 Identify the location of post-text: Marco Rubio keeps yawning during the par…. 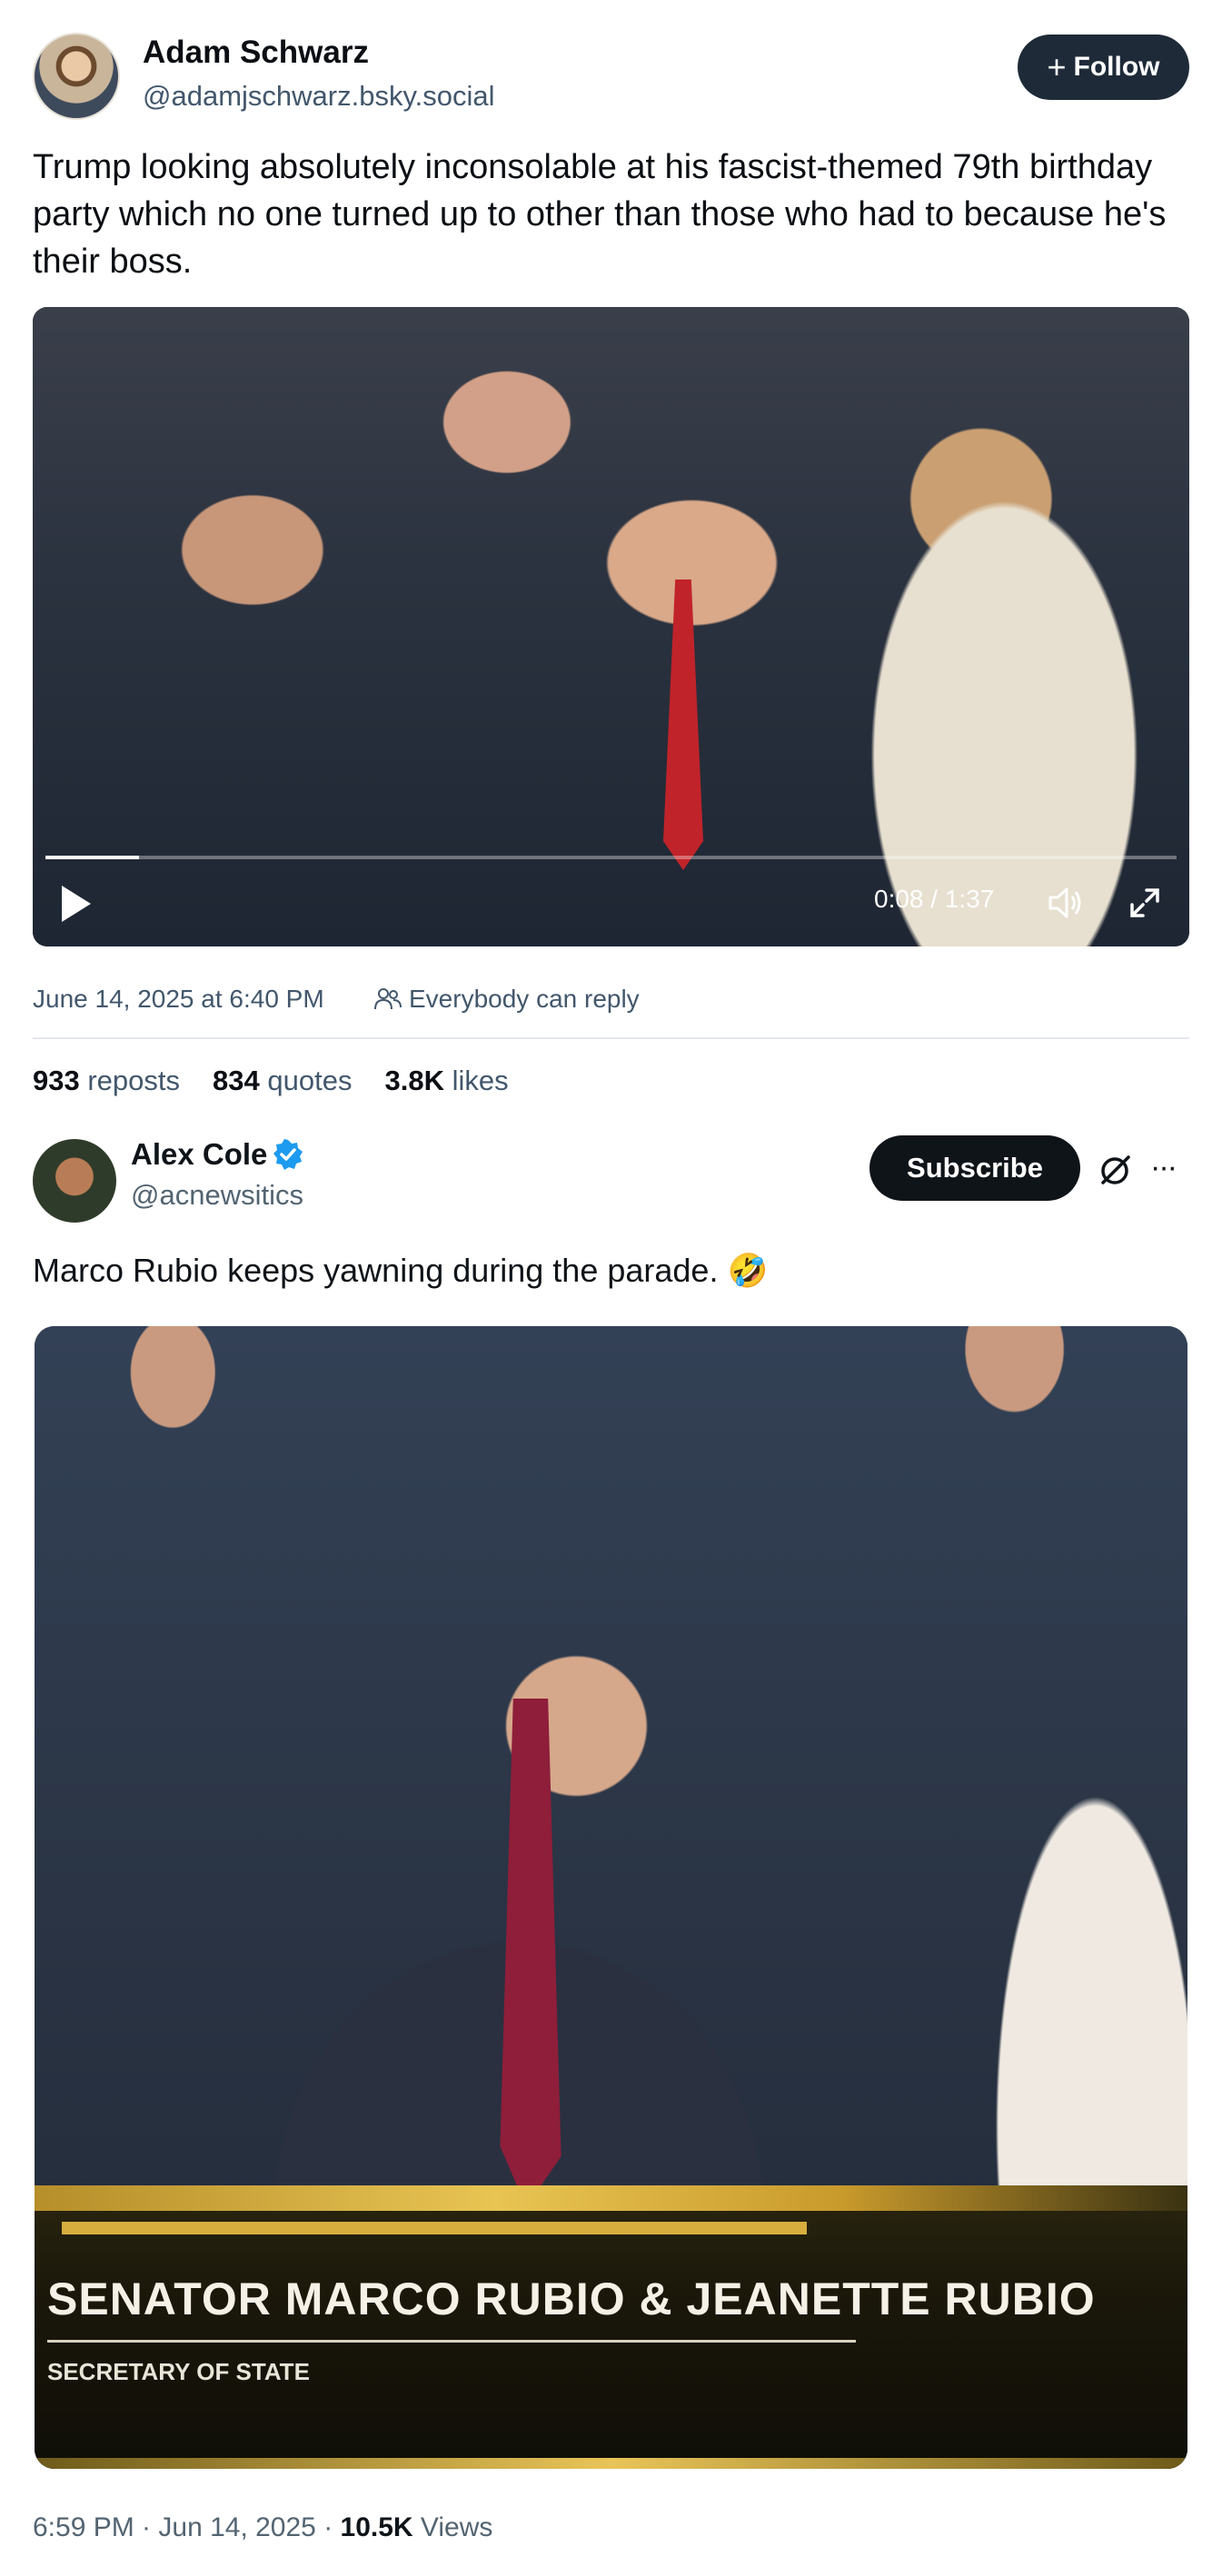
(401, 1270).